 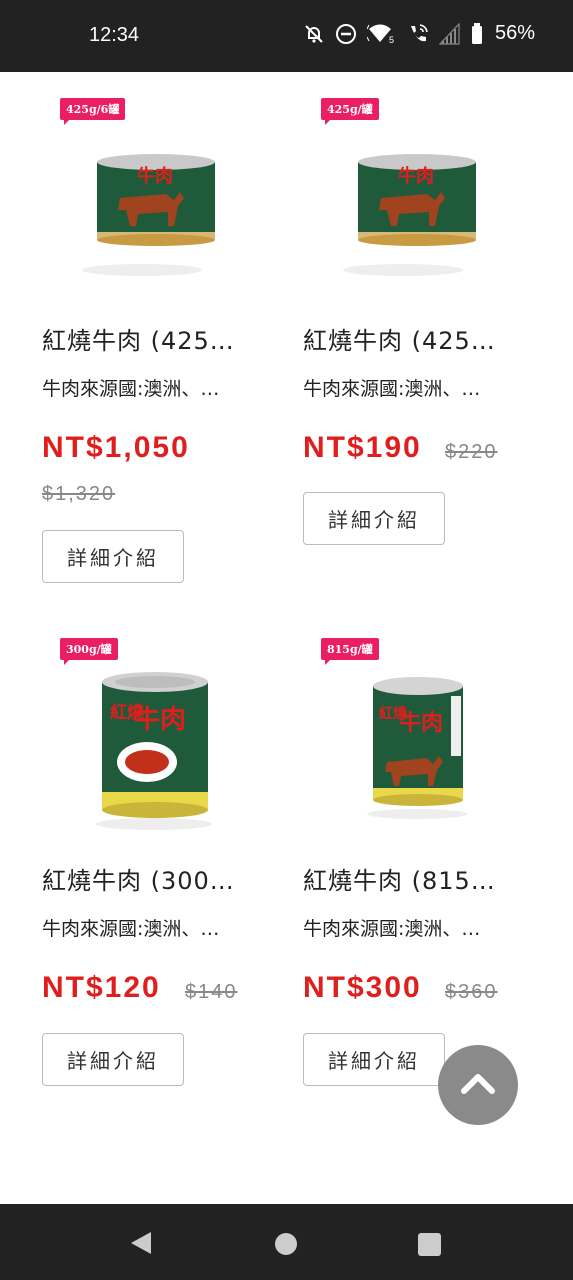 What do you see at coordinates (391, 40) in the screenshot?
I see `svg-text: 5` at bounding box center [391, 40].